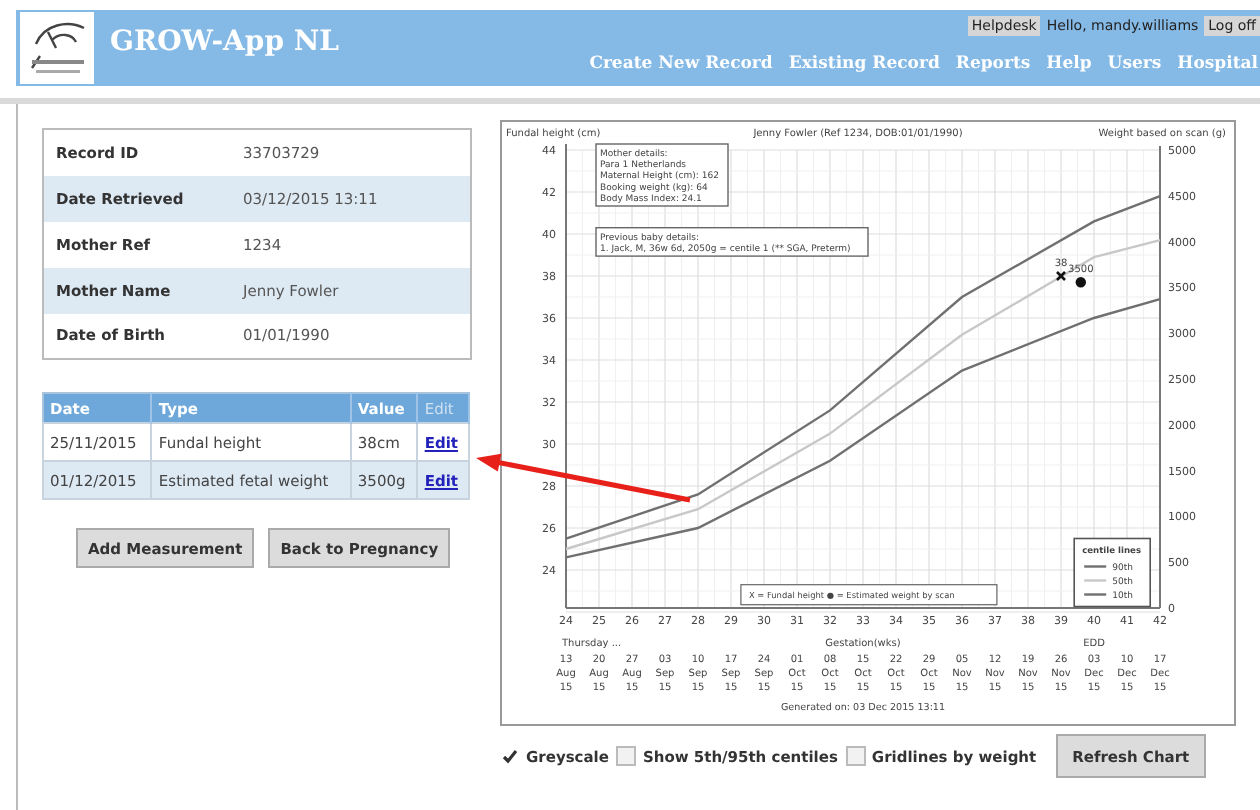  What do you see at coordinates (57, 48) in the screenshot?
I see `institute-logo` at bounding box center [57, 48].